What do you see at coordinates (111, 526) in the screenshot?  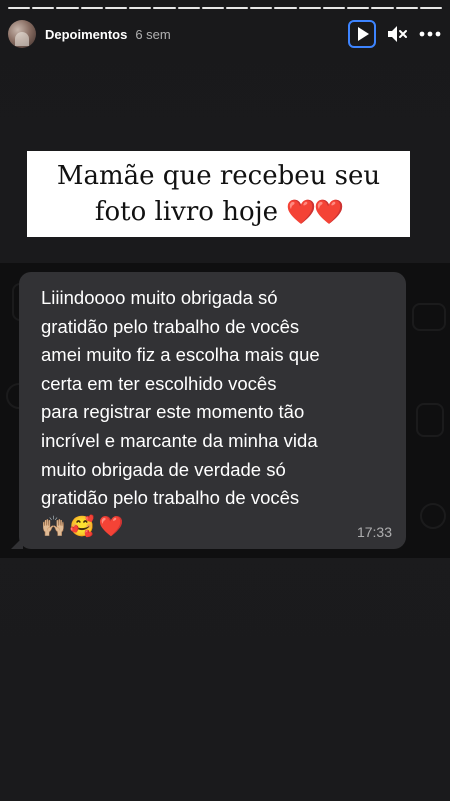 I see `emoji: ❤️` at bounding box center [111, 526].